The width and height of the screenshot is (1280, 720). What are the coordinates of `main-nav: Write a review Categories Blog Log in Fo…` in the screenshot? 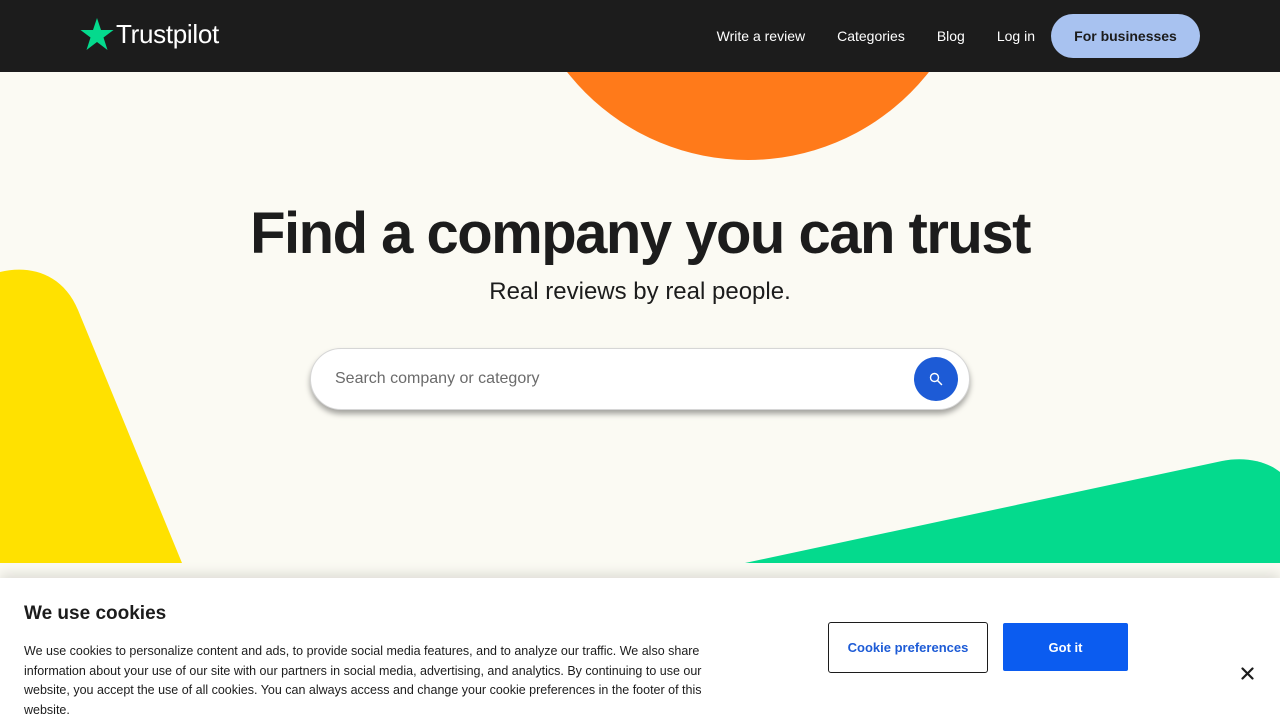 It's located at (958, 36).